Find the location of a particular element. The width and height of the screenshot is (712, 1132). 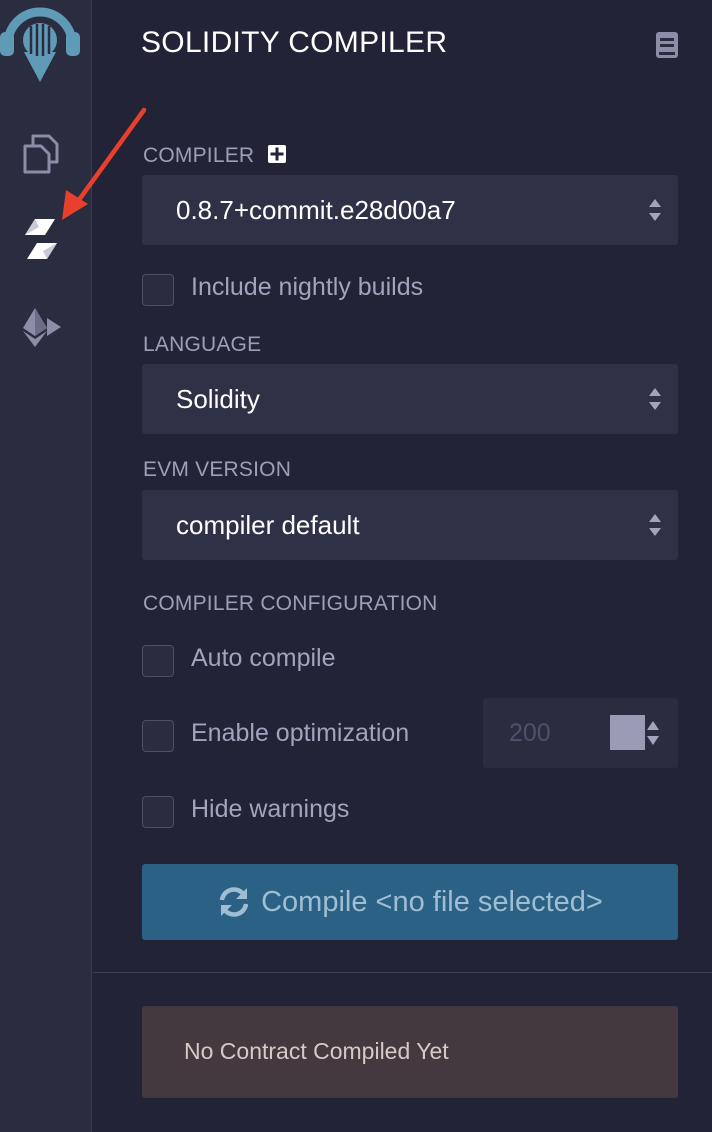

compile-button: Compile <no file selected> is located at coordinates (410, 902).